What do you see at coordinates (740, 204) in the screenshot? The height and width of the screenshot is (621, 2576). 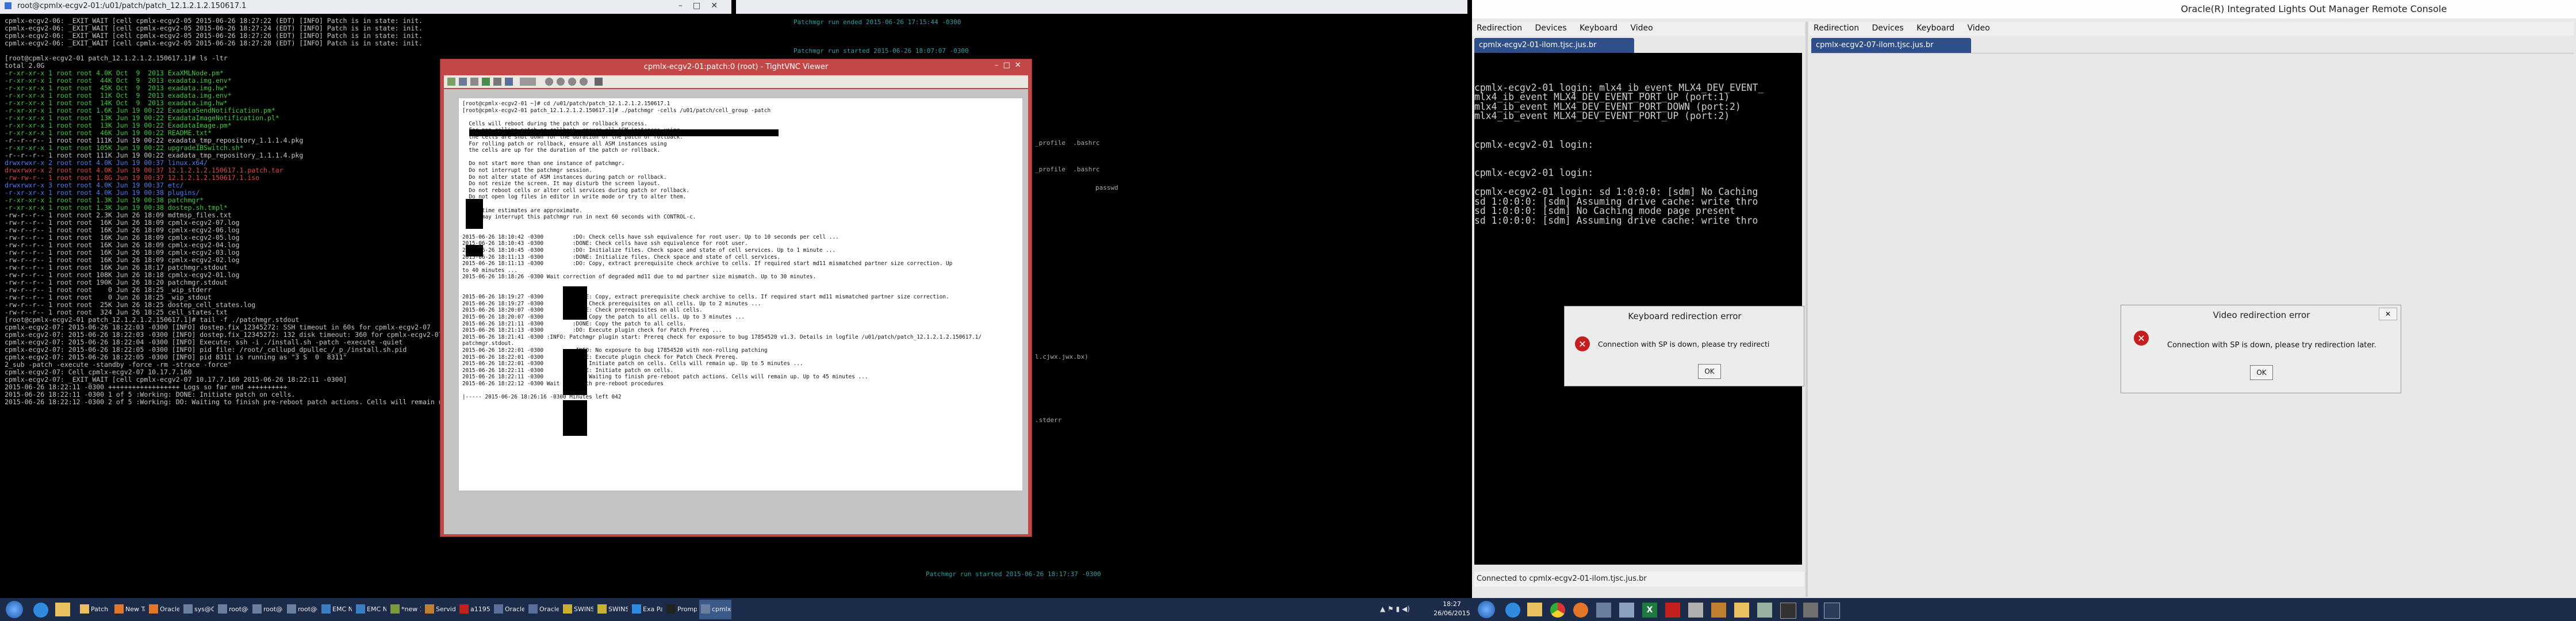 I see `vnc-line` at bounding box center [740, 204].